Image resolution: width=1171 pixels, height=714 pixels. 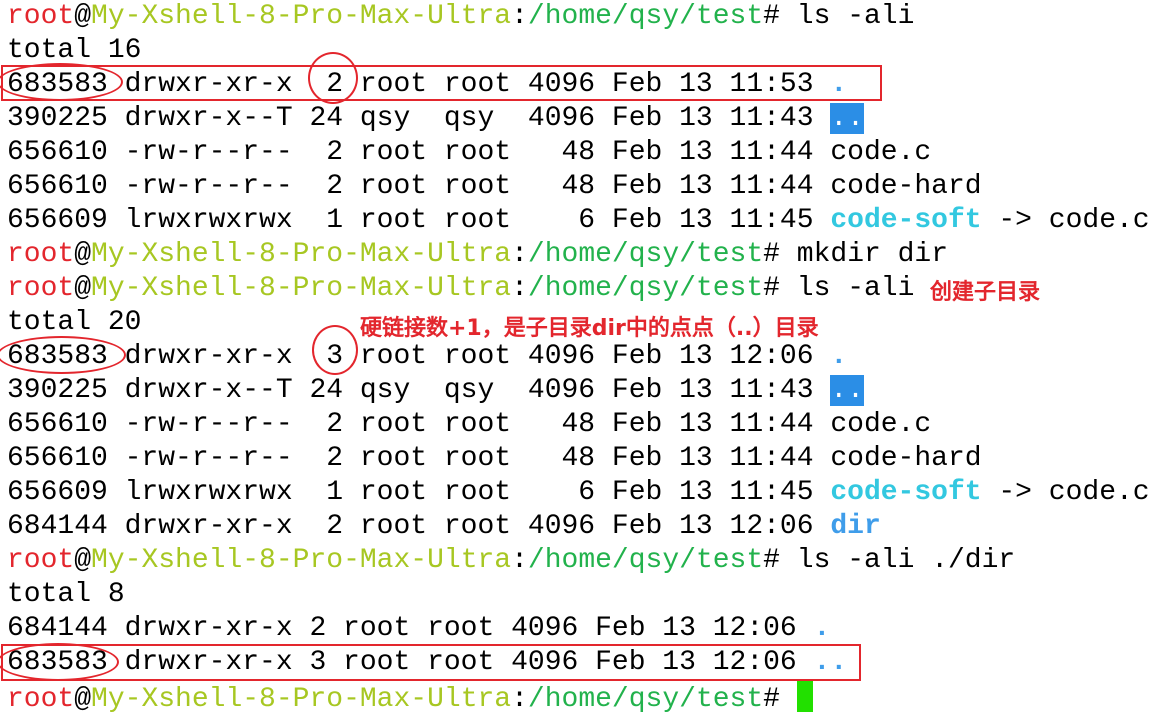 I want to click on command-text: ls -ali ./dir, so click(x=906, y=560).